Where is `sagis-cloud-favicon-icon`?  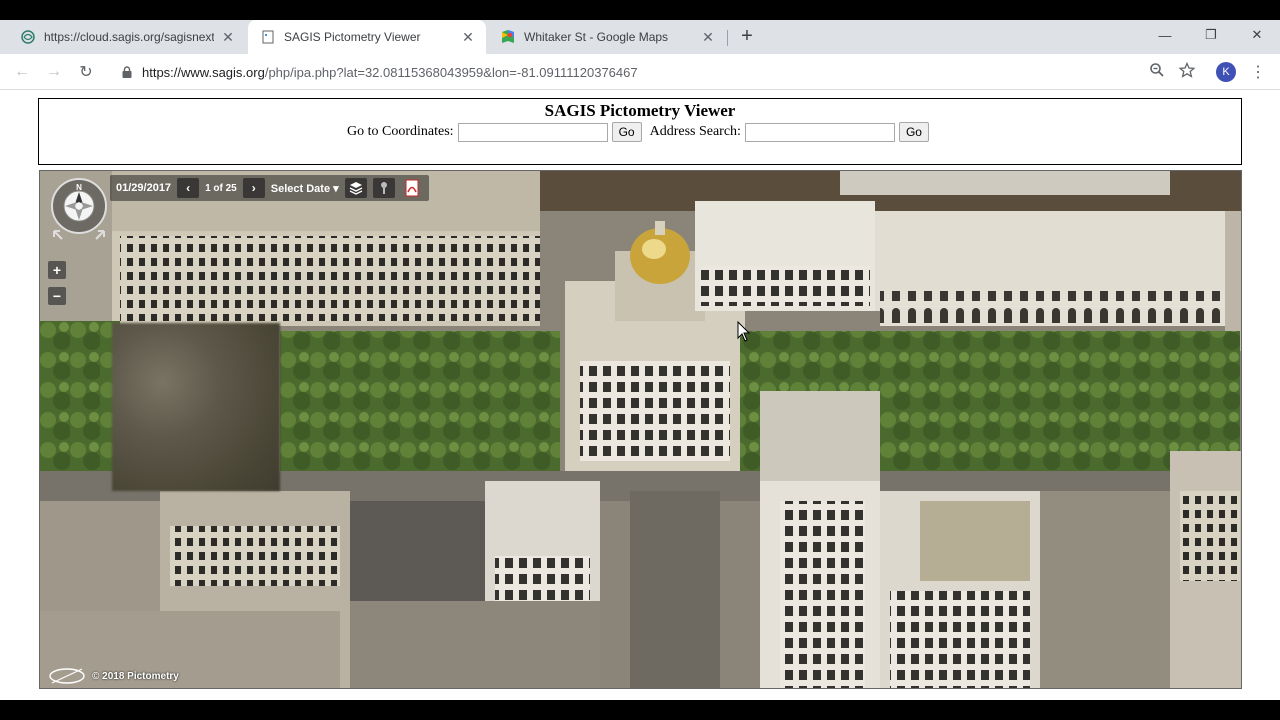
sagis-cloud-favicon-icon is located at coordinates (28, 37).